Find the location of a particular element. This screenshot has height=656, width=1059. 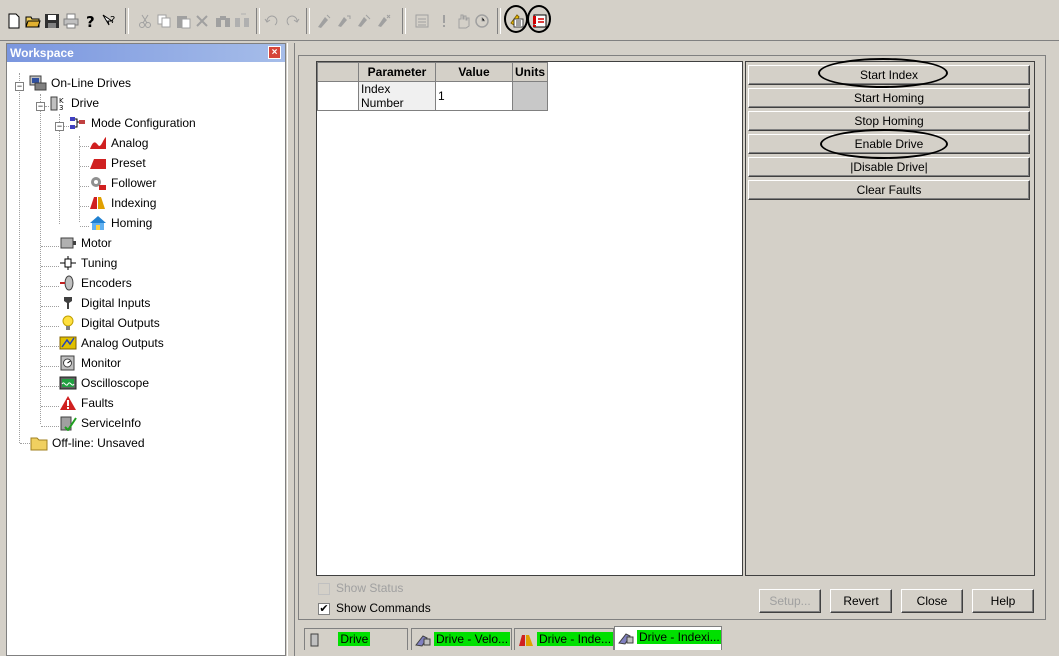

clock-icon is located at coordinates (482, 21).